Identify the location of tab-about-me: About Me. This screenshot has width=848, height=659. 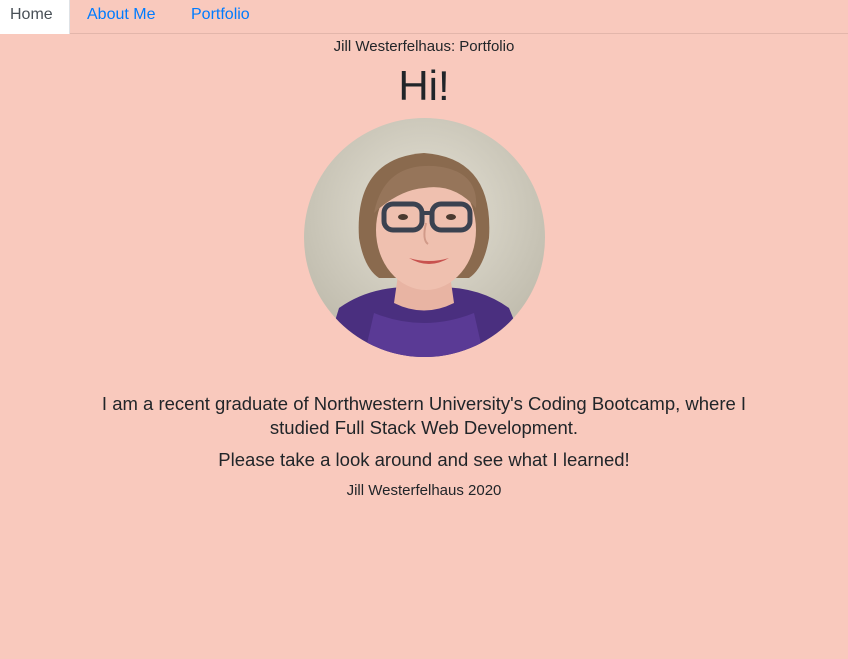
(121, 17).